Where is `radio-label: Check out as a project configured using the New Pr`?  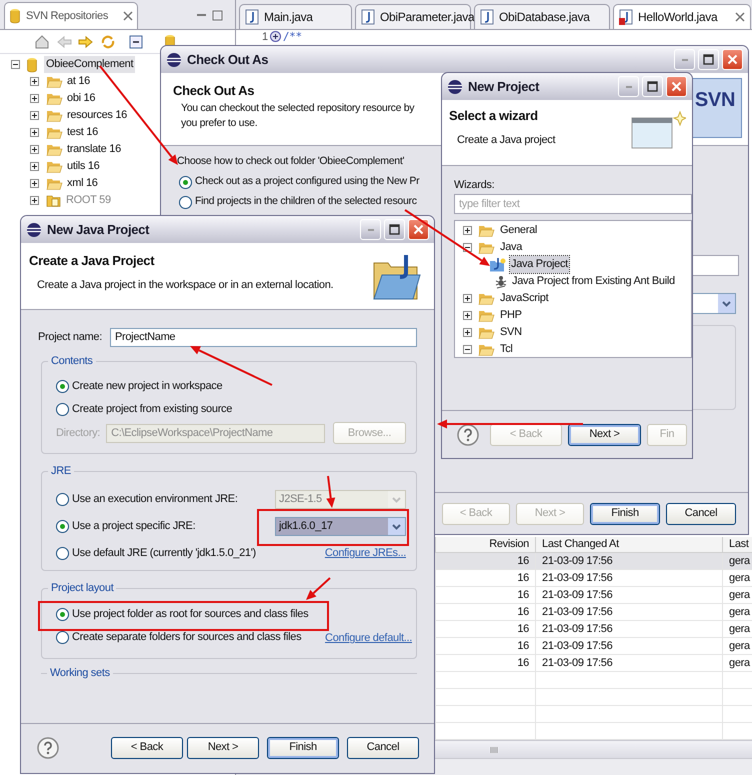 radio-label: Check out as a project configured using the New Pr is located at coordinates (307, 182).